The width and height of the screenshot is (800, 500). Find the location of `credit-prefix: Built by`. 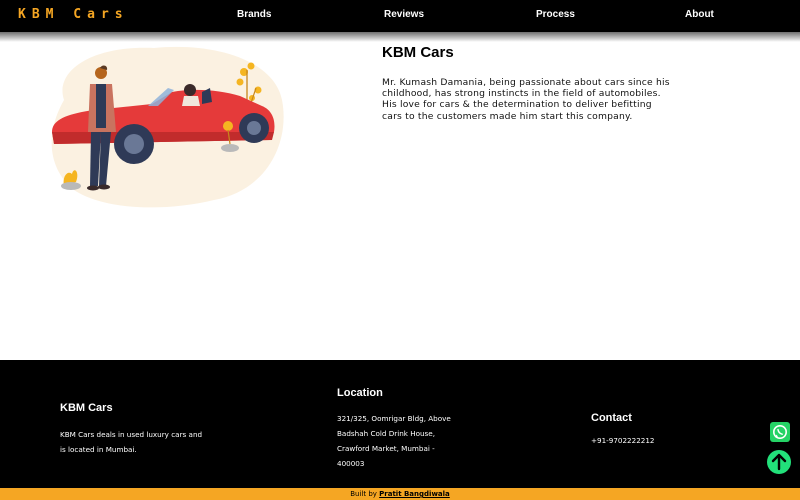

credit-prefix: Built by is located at coordinates (365, 494).